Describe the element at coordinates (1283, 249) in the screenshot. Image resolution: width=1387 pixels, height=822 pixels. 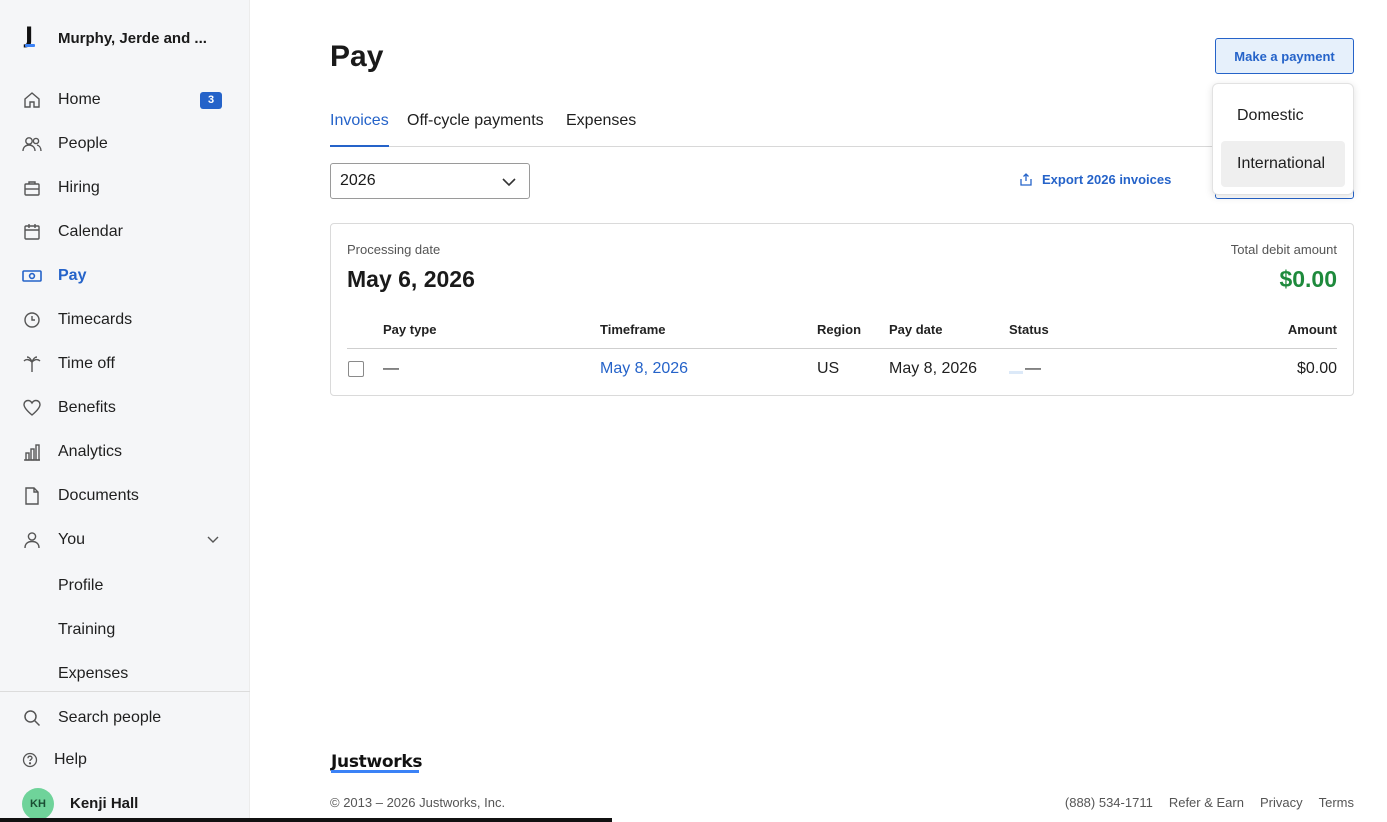
I see `total-debit-label: Total debit amount` at that location.